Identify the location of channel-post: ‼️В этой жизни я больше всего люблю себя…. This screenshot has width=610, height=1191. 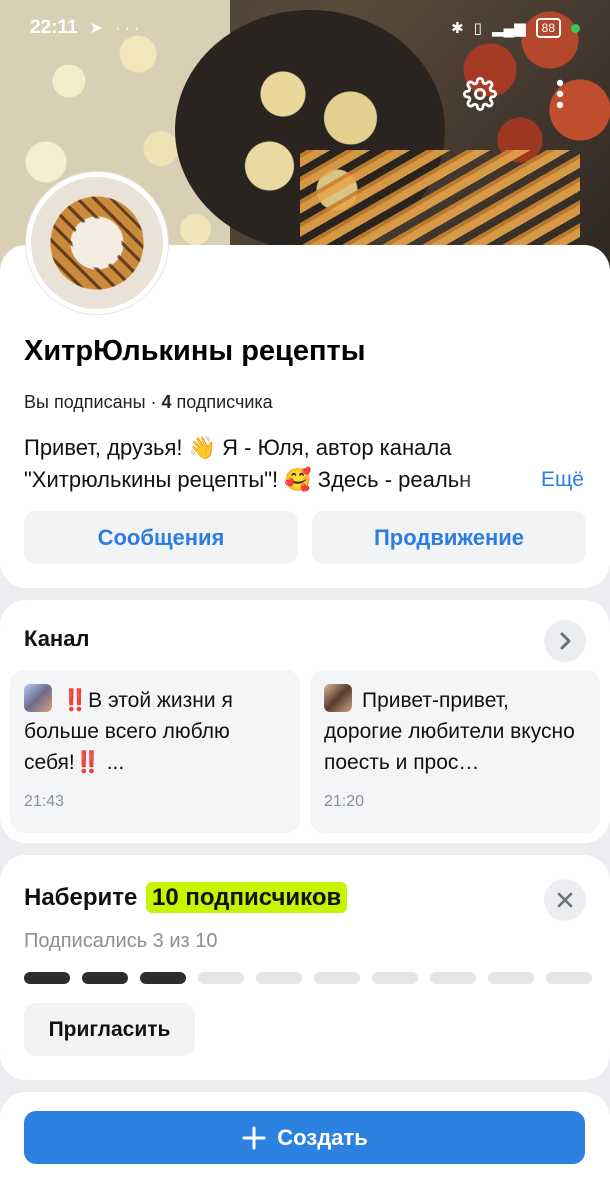
(155, 751).